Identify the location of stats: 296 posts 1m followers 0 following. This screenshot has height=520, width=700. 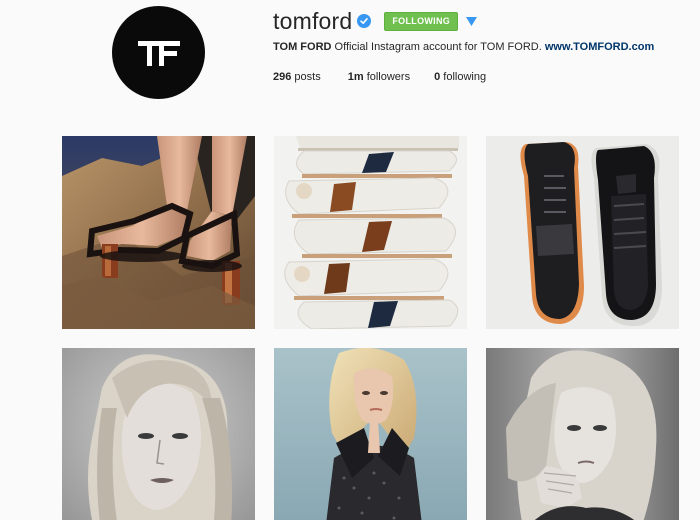
(483, 77).